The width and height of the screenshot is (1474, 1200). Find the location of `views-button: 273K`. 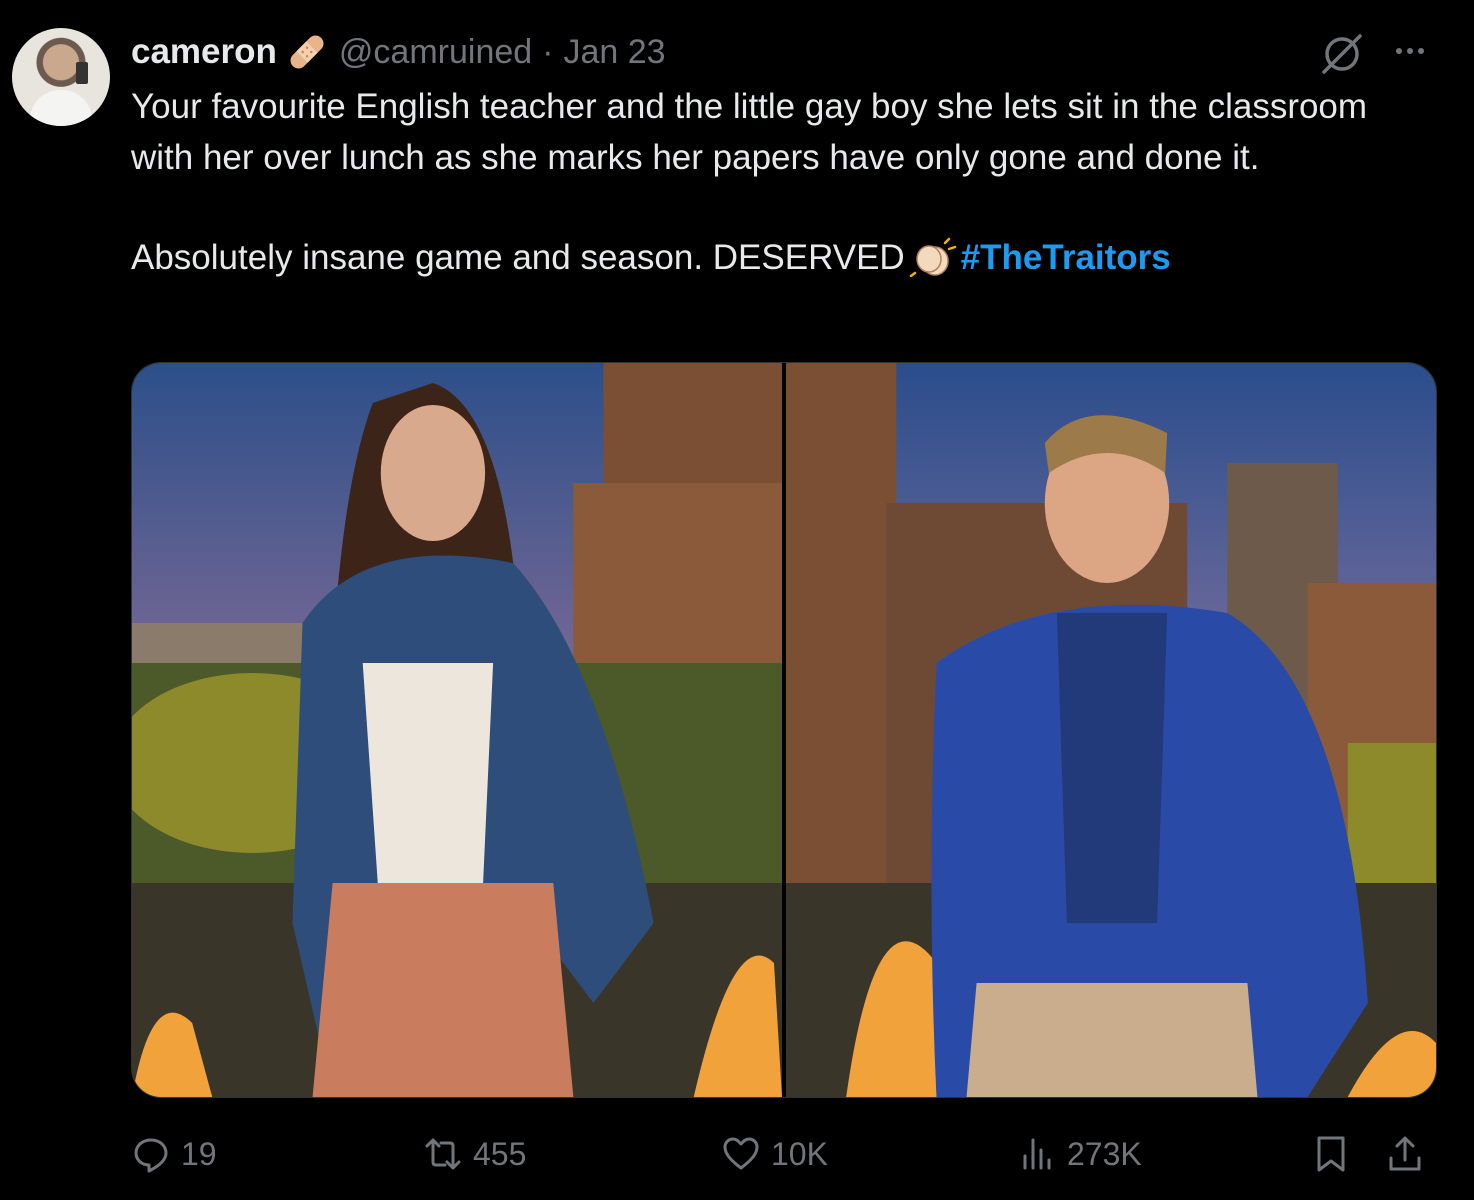

views-button: 273K is located at coordinates (1079, 1154).